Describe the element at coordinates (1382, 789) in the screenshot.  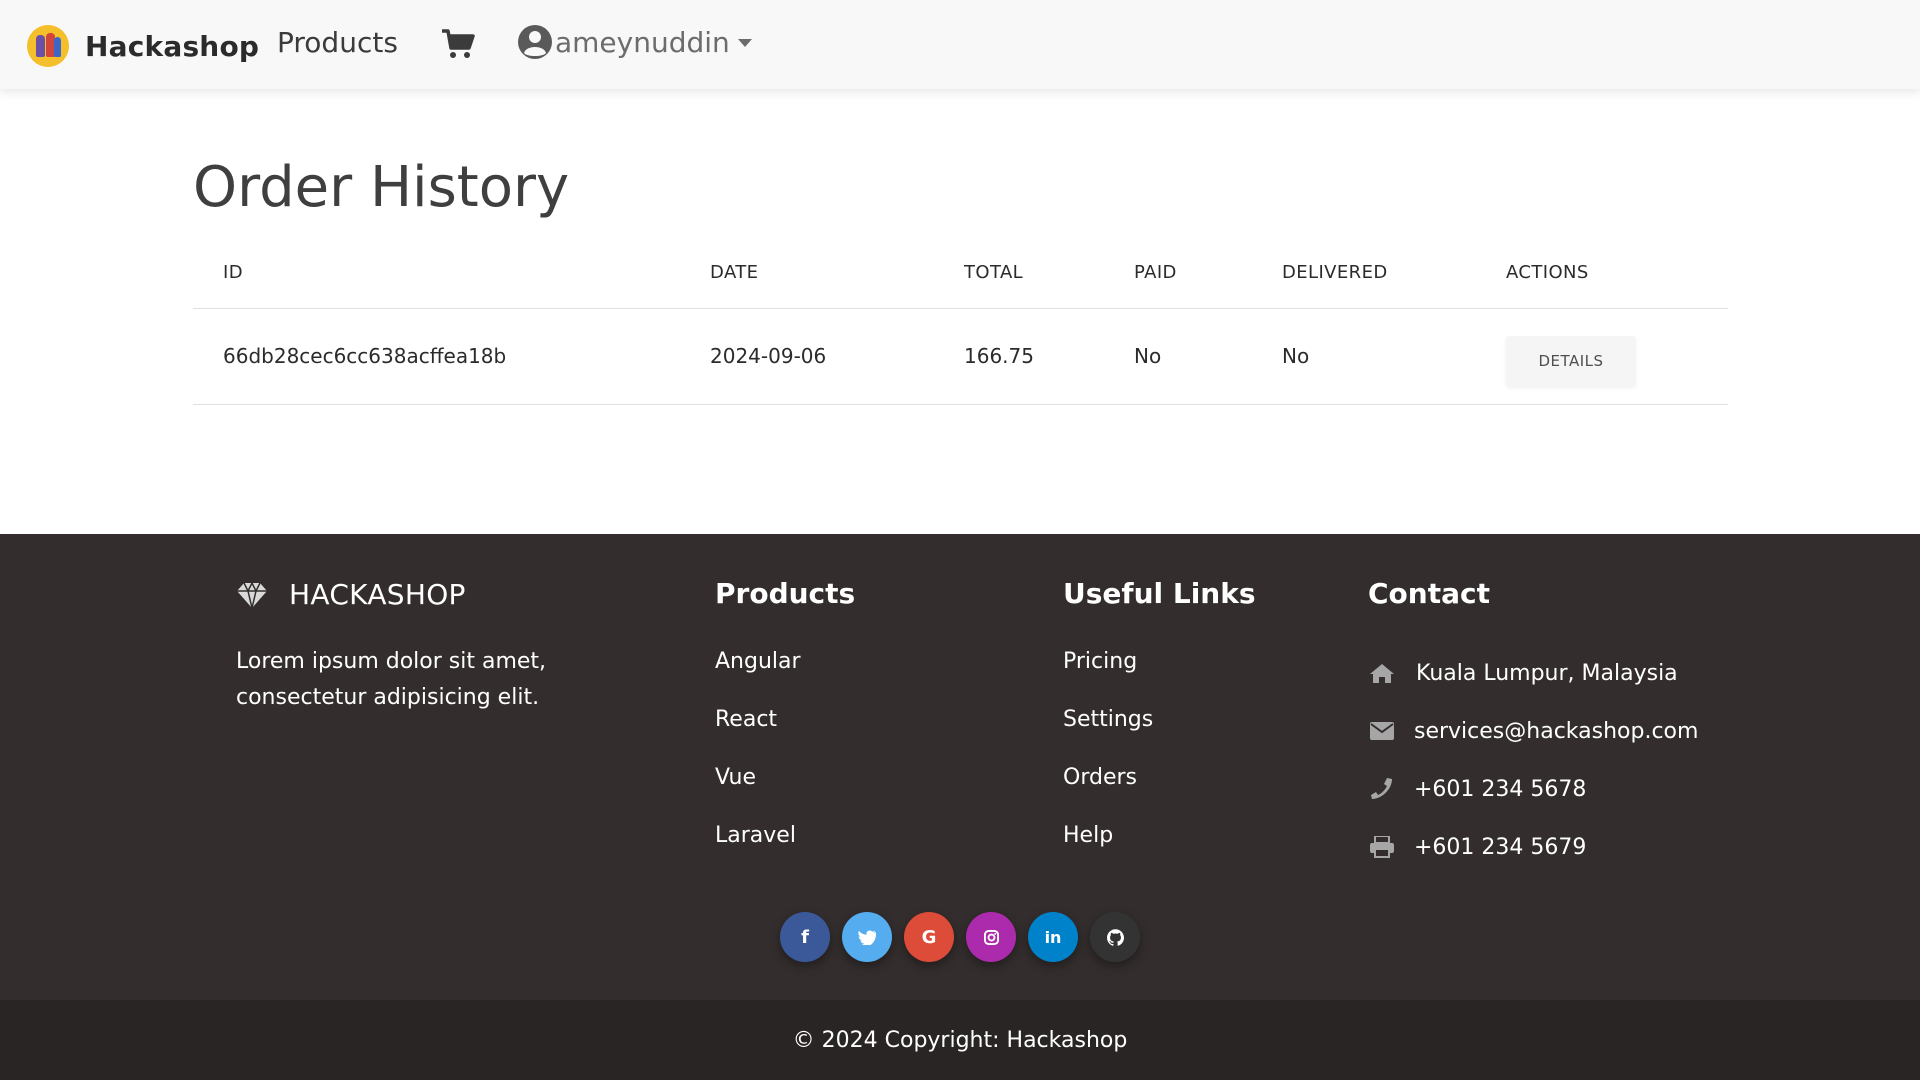
I see `phone-icon` at that location.